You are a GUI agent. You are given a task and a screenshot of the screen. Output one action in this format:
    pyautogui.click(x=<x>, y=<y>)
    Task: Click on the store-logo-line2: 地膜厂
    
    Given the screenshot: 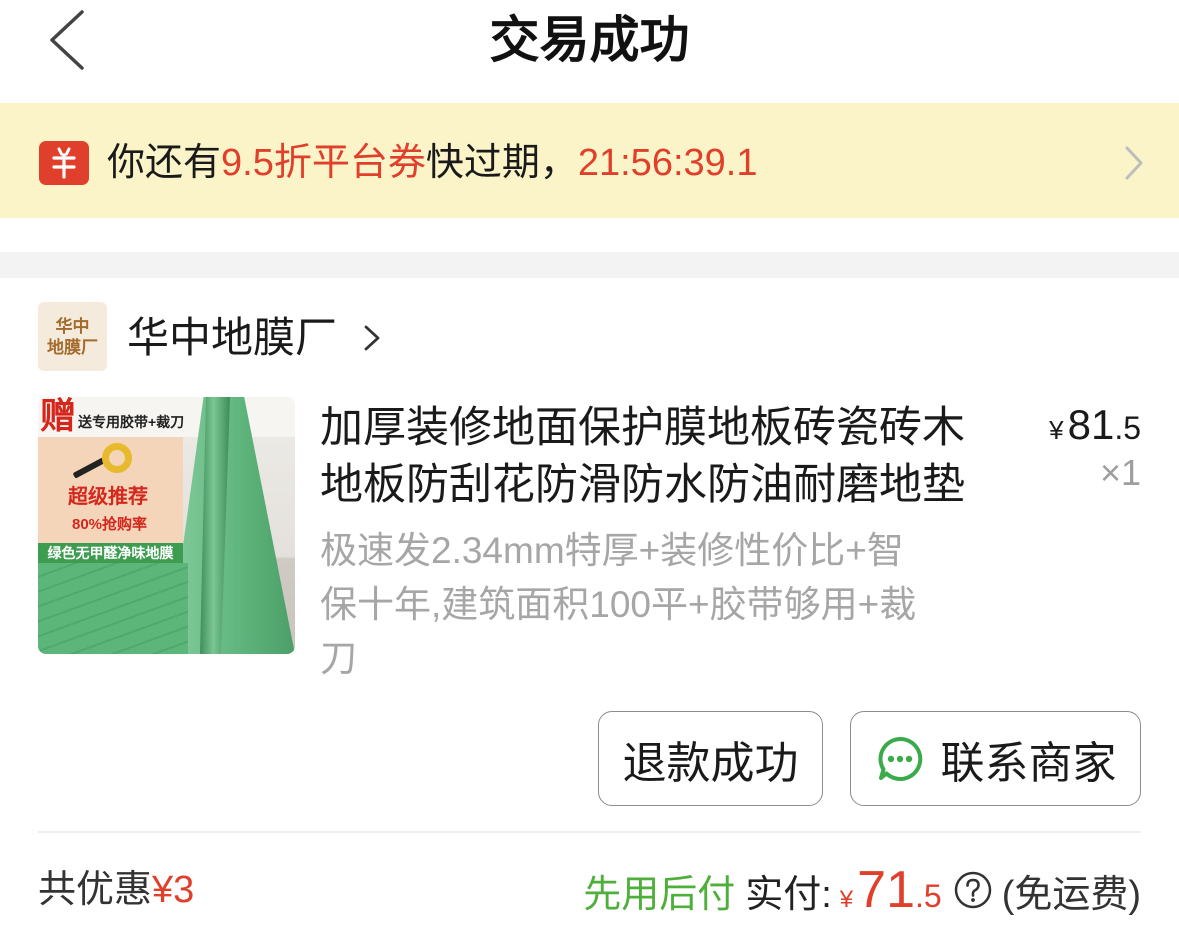 What is the action you would take?
    pyautogui.click(x=72, y=347)
    